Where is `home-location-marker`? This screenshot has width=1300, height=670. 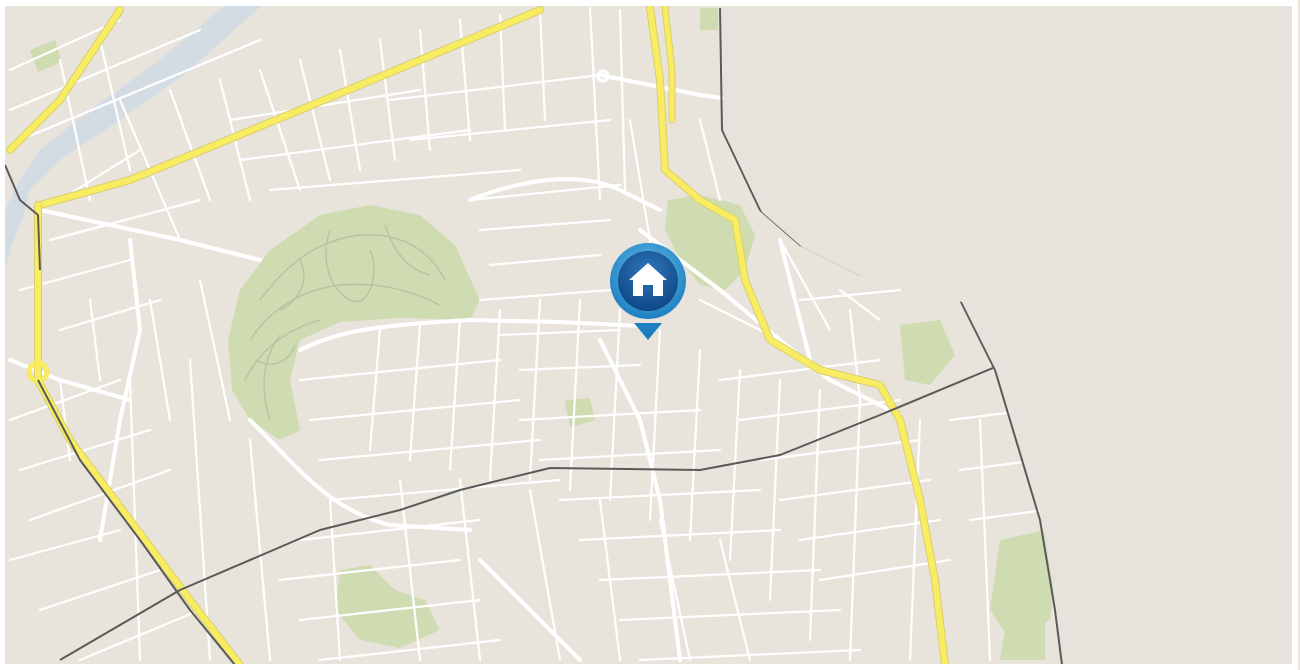
home-location-marker is located at coordinates (649, 293).